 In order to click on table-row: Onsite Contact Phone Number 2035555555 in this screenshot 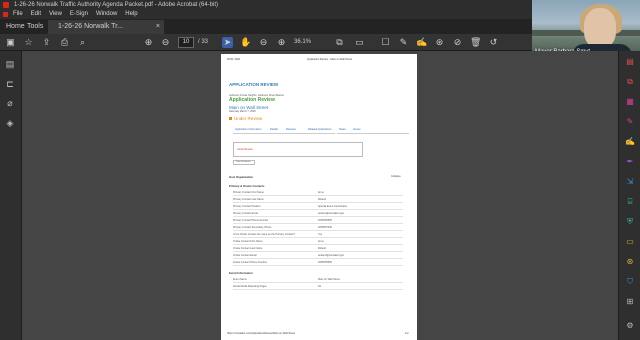, I will do `click(318, 263)`.